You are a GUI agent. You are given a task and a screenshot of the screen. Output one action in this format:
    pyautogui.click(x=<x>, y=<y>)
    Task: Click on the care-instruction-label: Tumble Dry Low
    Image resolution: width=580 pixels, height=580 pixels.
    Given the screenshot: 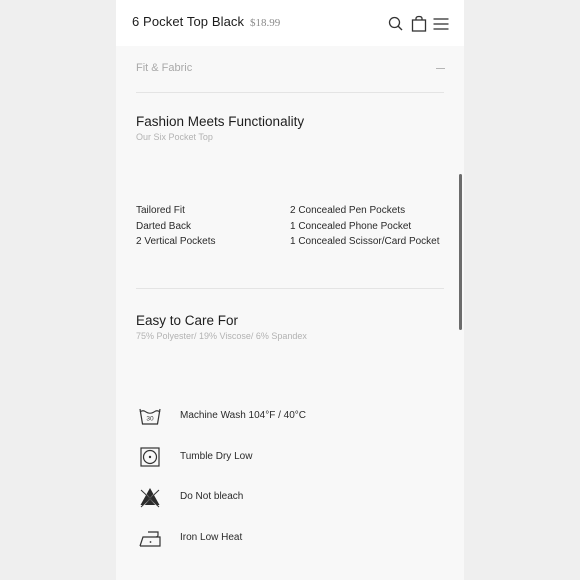 What is the action you would take?
    pyautogui.click(x=216, y=456)
    